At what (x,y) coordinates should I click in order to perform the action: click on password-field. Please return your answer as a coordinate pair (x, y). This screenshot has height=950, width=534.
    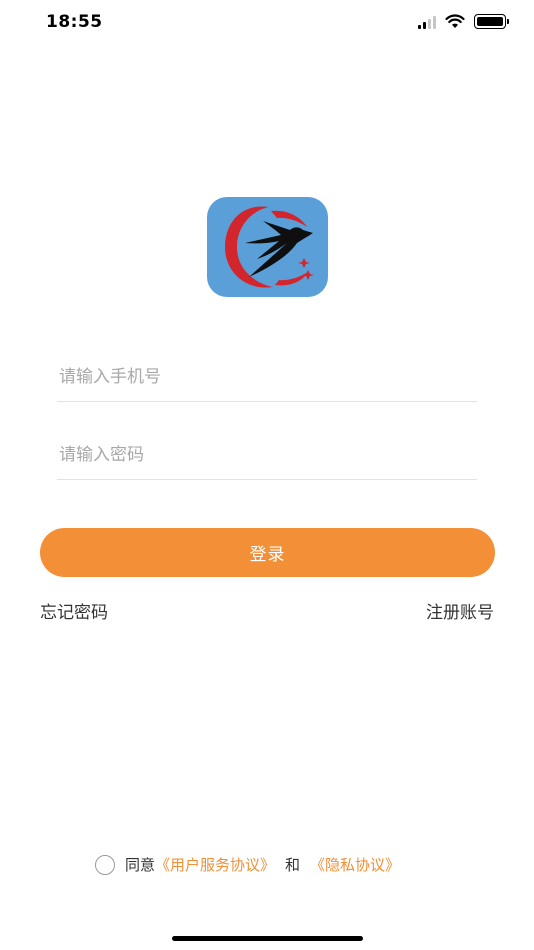
    Looking at the image, I should click on (267, 455).